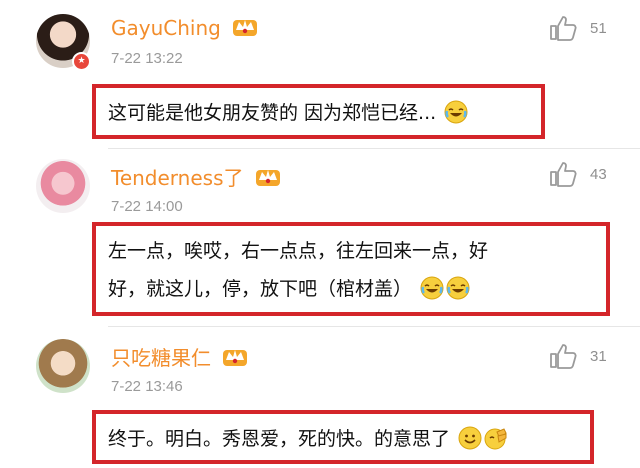 The height and width of the screenshot is (468, 640). I want to click on timestamp: 7-22 13:22, so click(147, 58).